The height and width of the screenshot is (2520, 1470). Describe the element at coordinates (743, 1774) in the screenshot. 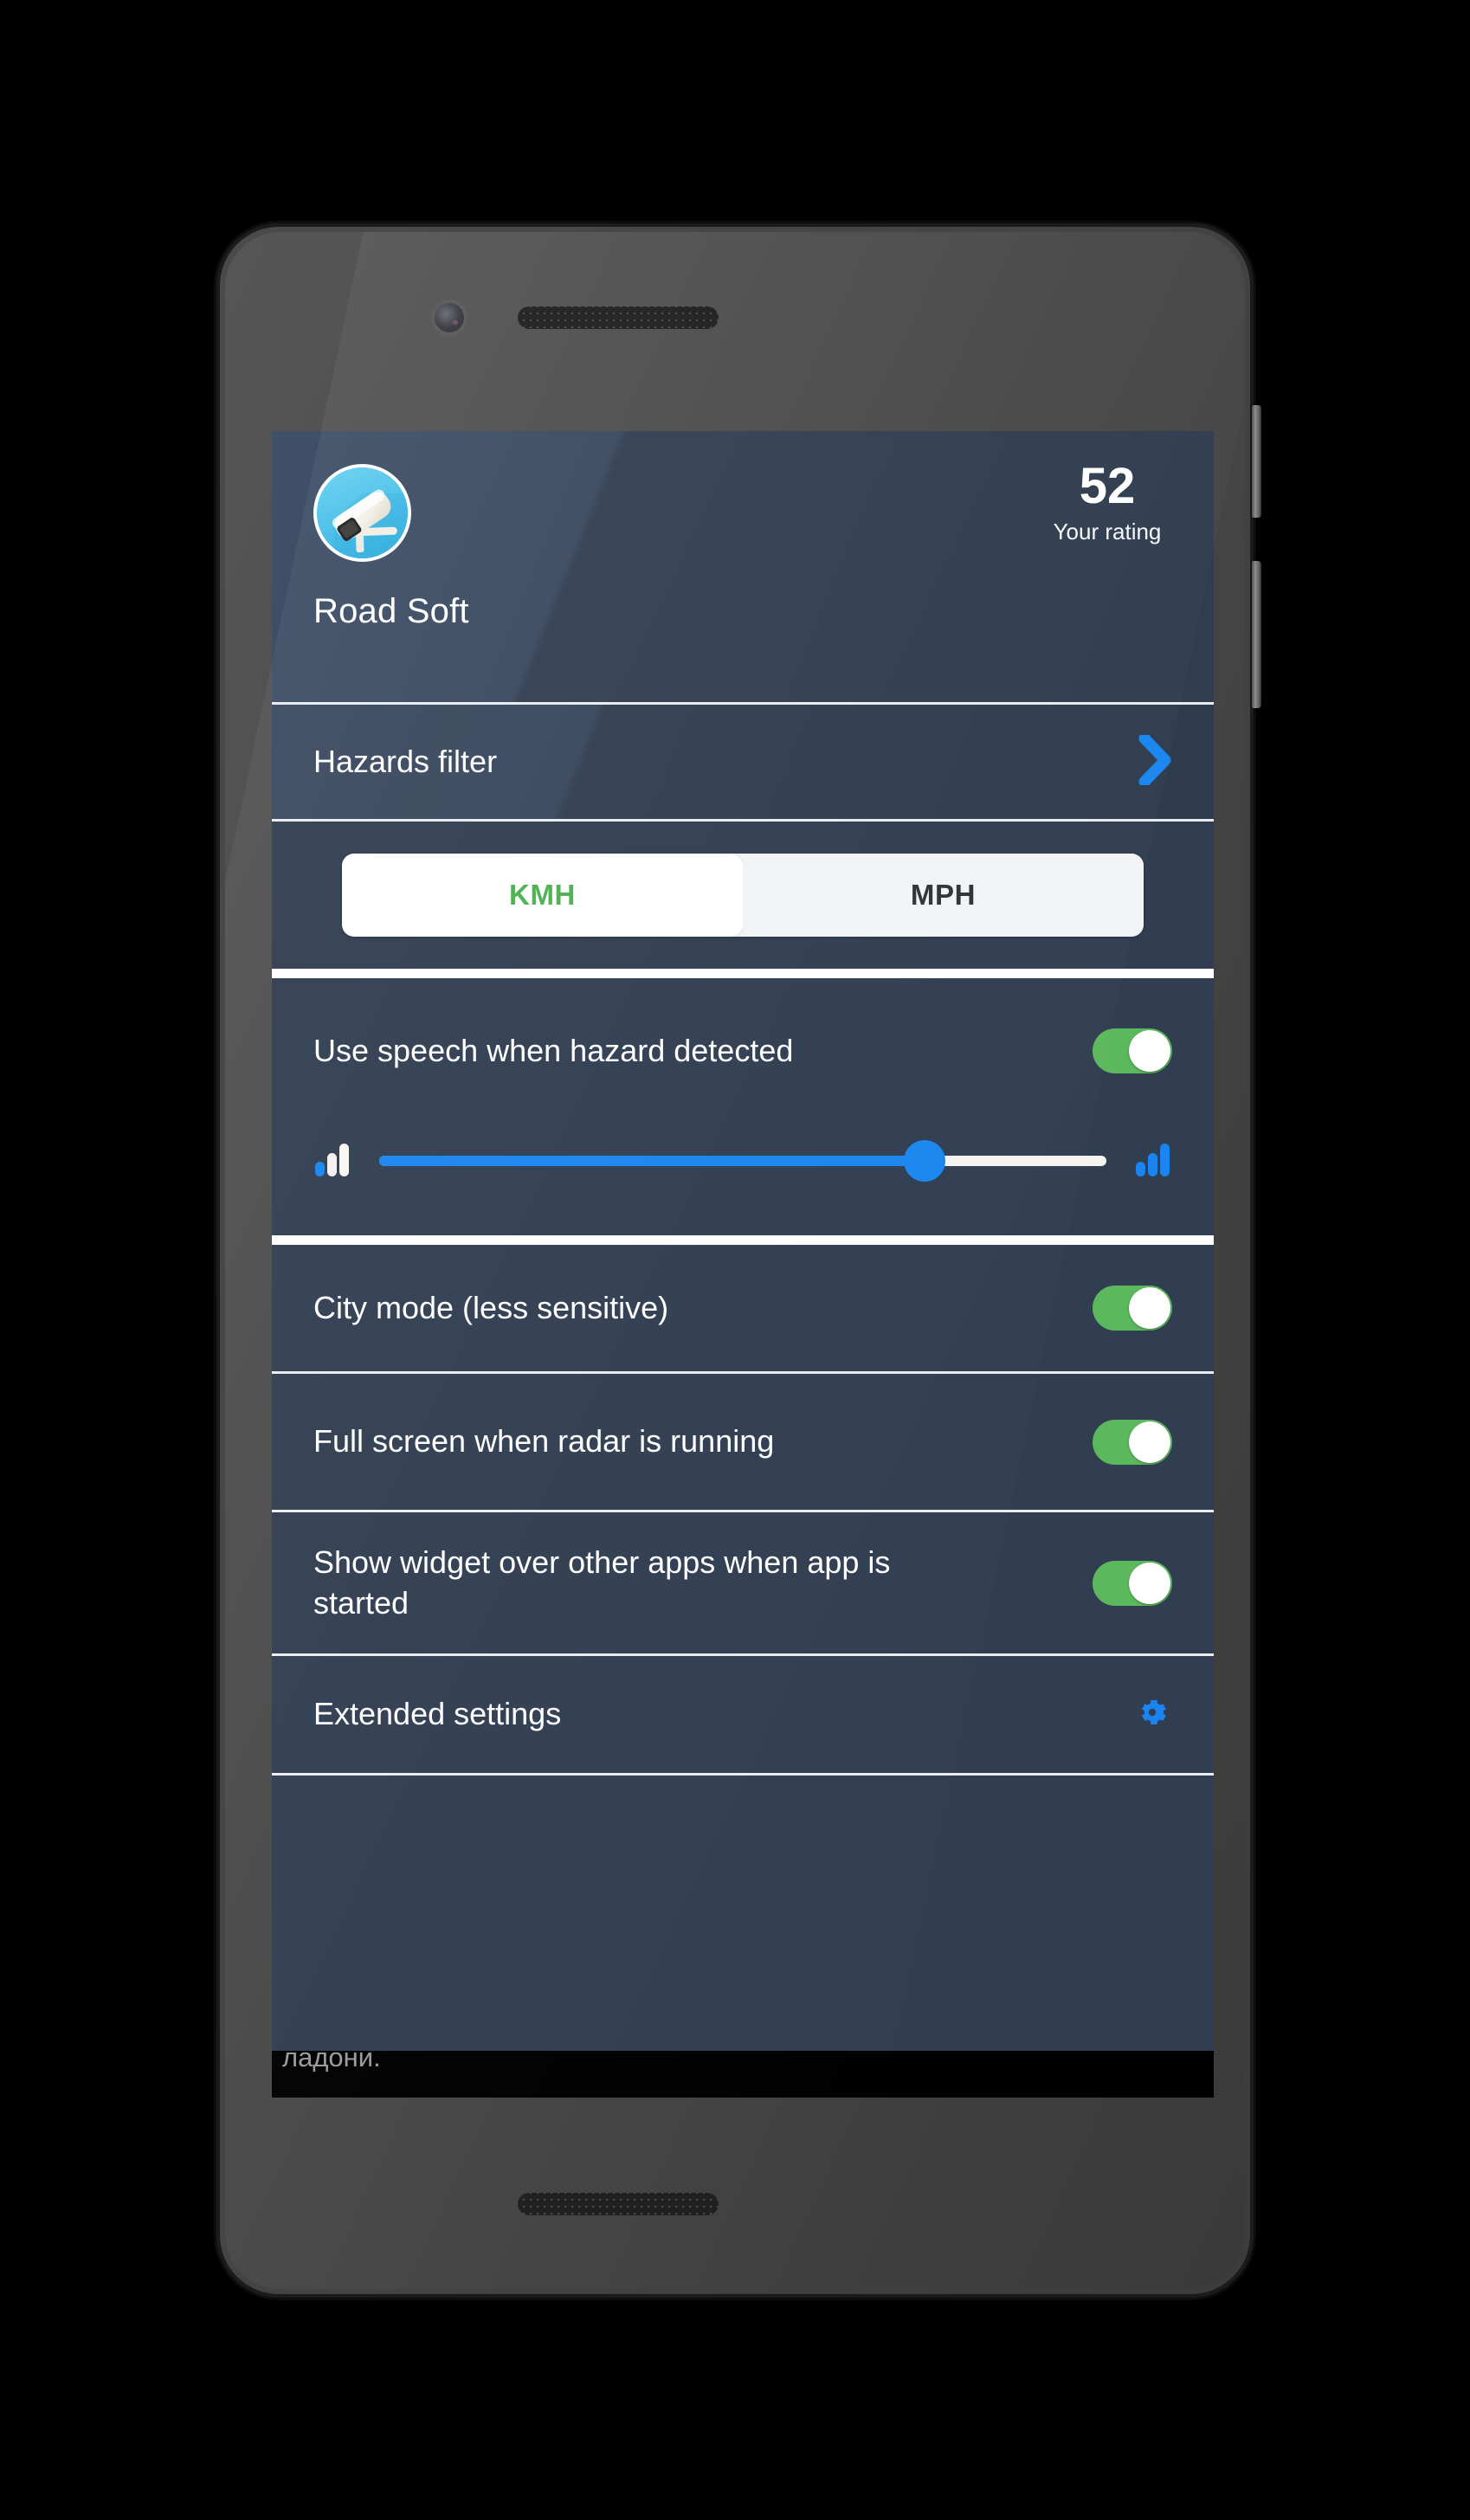

I see `divider` at that location.